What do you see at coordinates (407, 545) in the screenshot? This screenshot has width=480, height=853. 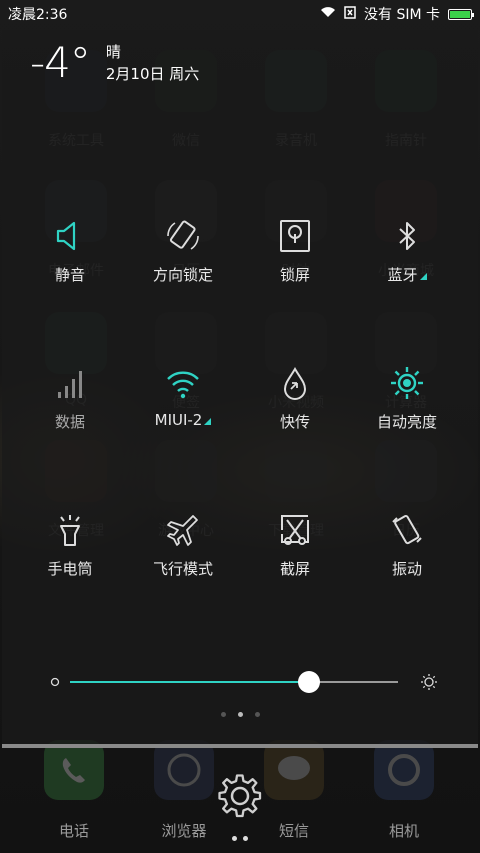 I see `toggle-vibrate: 振动` at bounding box center [407, 545].